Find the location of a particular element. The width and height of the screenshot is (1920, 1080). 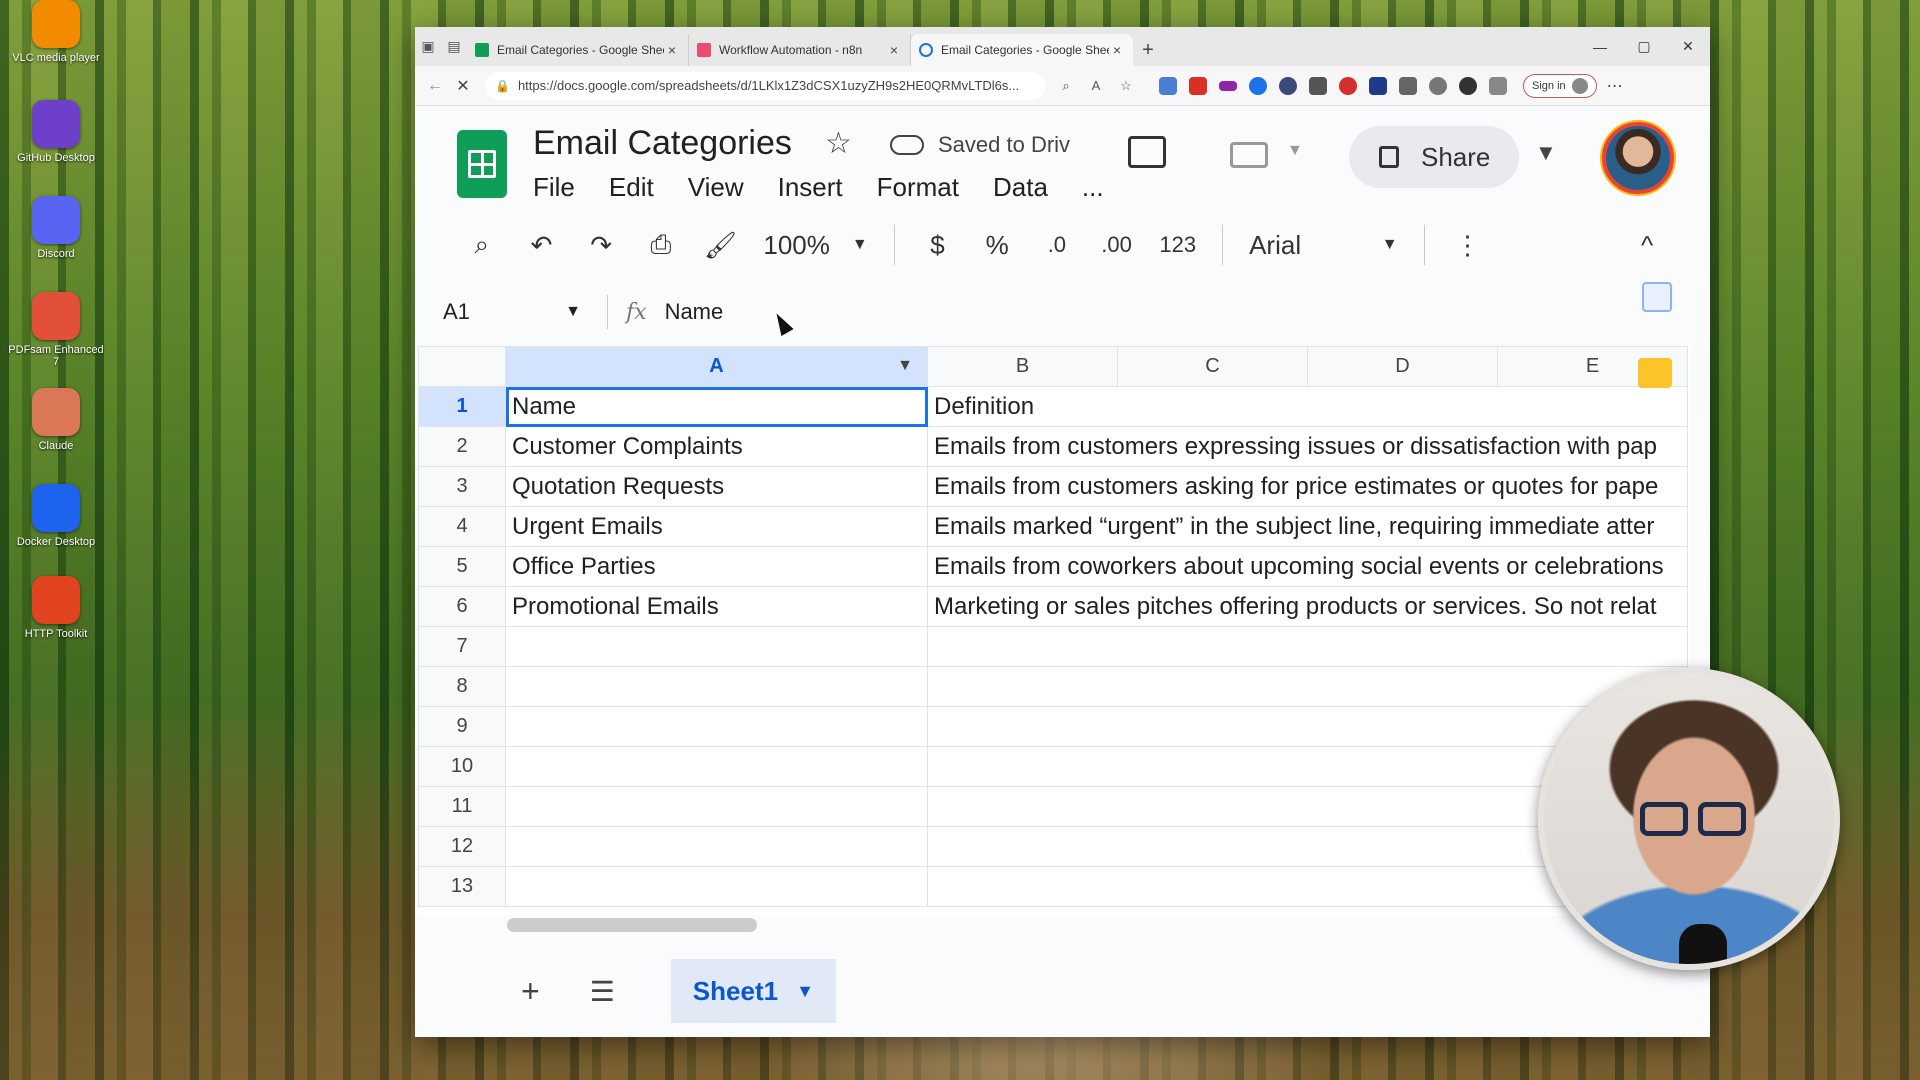

menu-view: View is located at coordinates (716, 187).